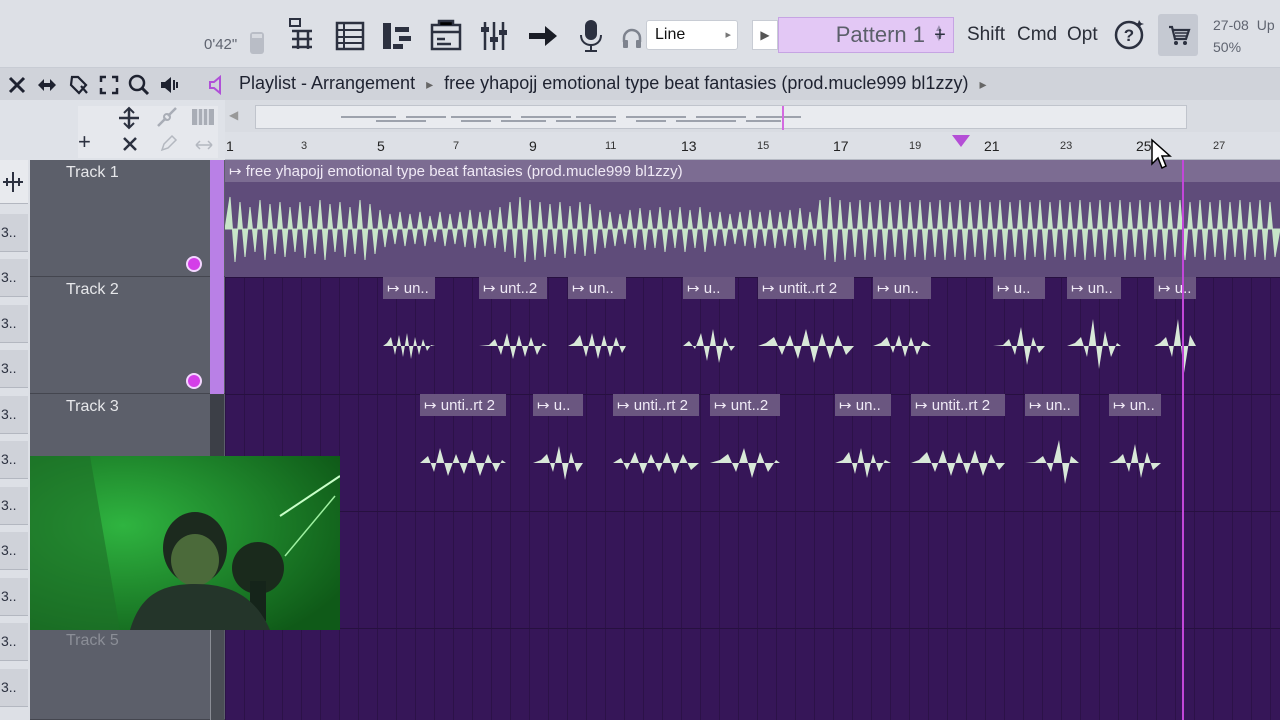  Describe the element at coordinates (1161, 154) in the screenshot. I see `mouse-cursor-icon` at that location.